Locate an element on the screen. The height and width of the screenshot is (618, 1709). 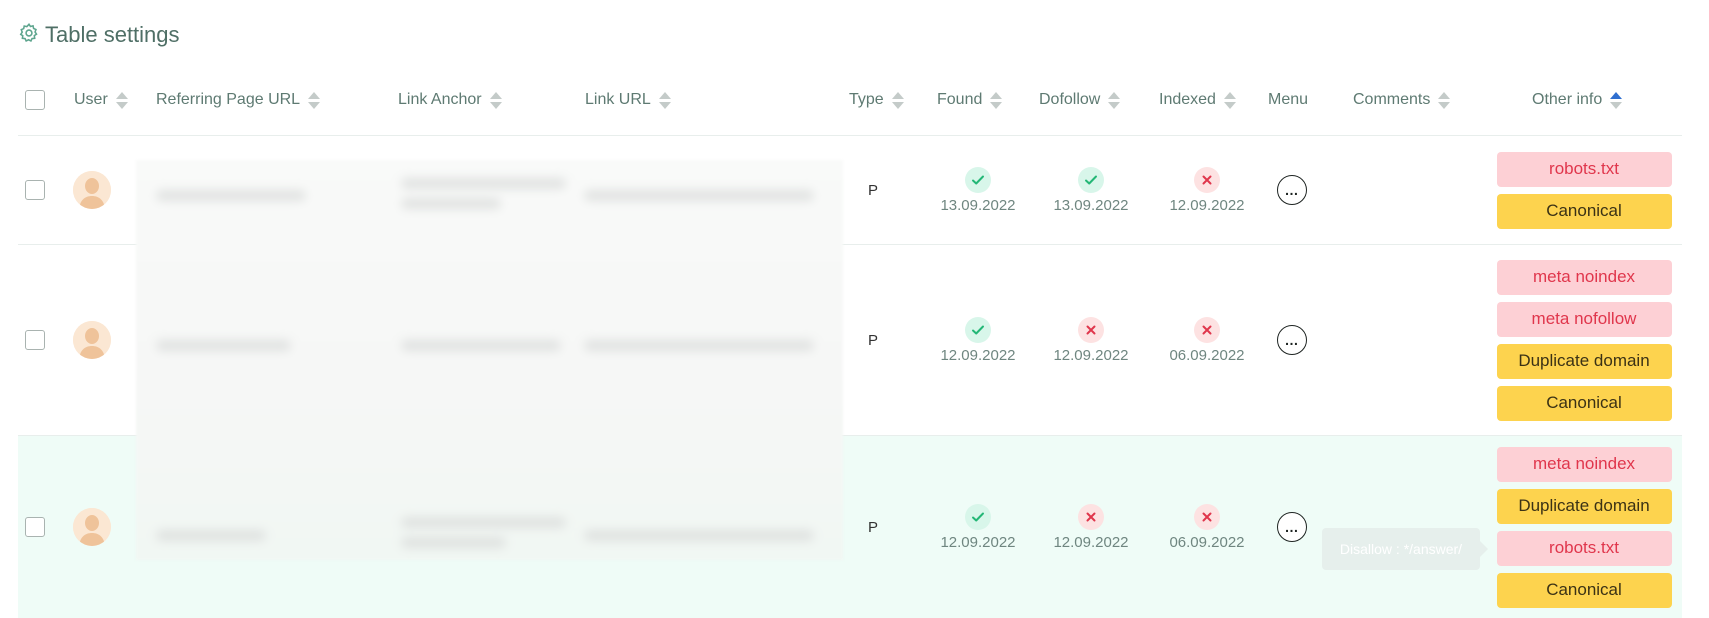
column-label: Found is located at coordinates (960, 99).